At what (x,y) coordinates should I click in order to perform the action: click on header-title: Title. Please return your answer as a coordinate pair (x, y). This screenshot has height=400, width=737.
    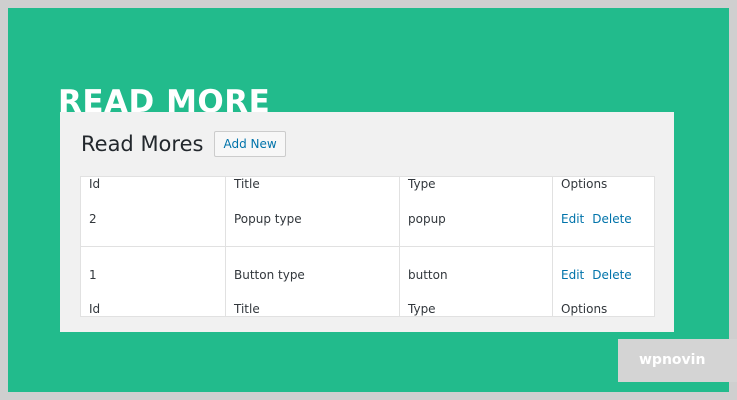
    Looking at the image, I should click on (312, 184).